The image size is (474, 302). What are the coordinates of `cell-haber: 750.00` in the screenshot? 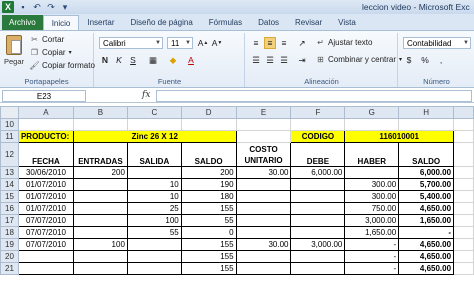 It's located at (372, 208).